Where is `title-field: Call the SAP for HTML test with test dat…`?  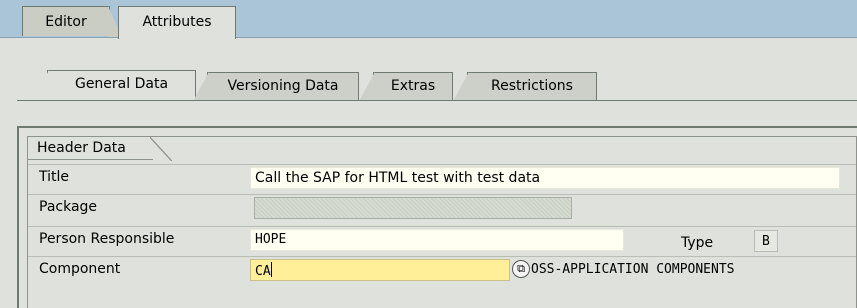 title-field: Call the SAP for HTML test with test dat… is located at coordinates (545, 178).